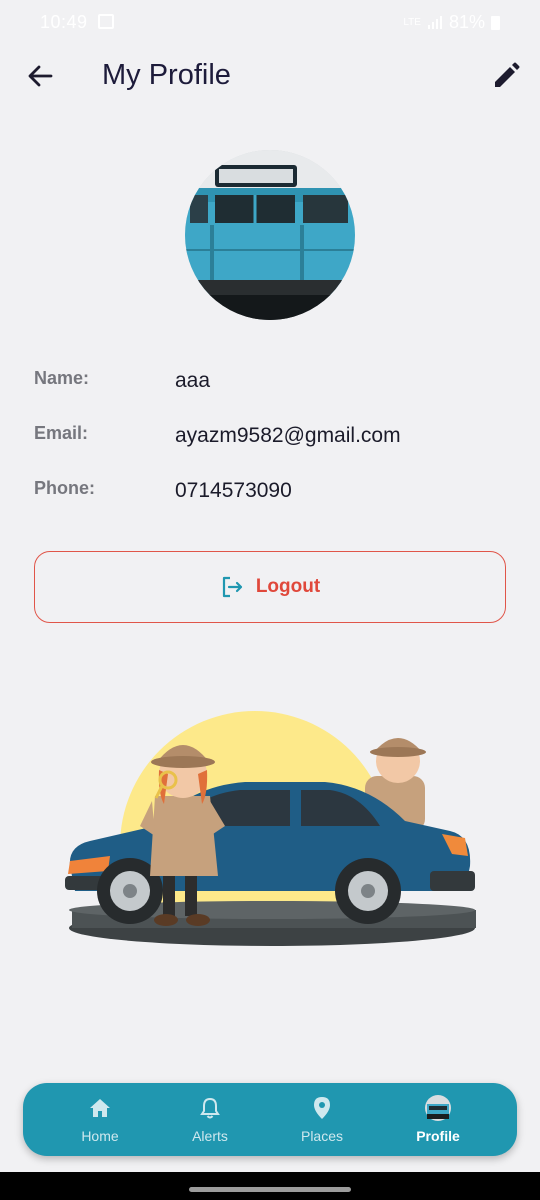 This screenshot has height=1200, width=540. What do you see at coordinates (288, 435) in the screenshot?
I see `email-value: ayazm9582@gmail.com` at bounding box center [288, 435].